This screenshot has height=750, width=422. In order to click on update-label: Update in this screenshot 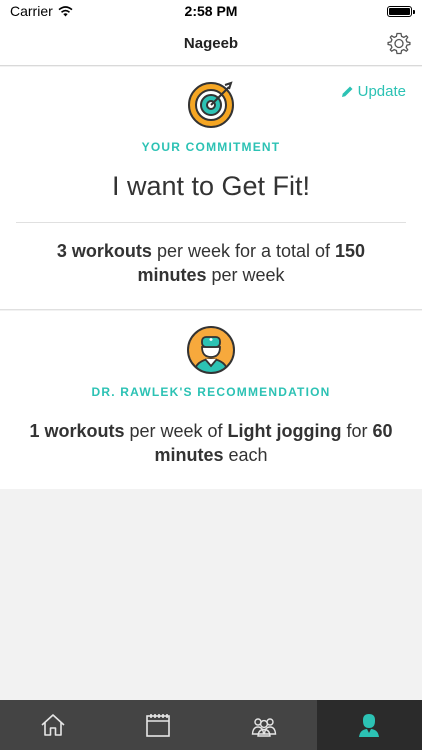, I will do `click(381, 91)`.